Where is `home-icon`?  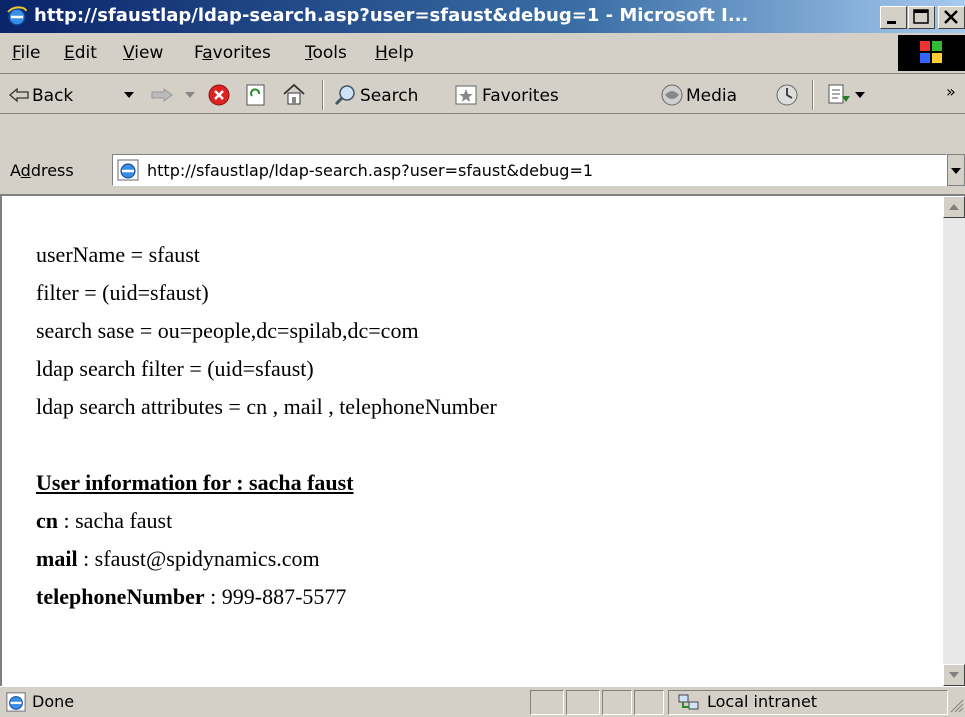
home-icon is located at coordinates (294, 94).